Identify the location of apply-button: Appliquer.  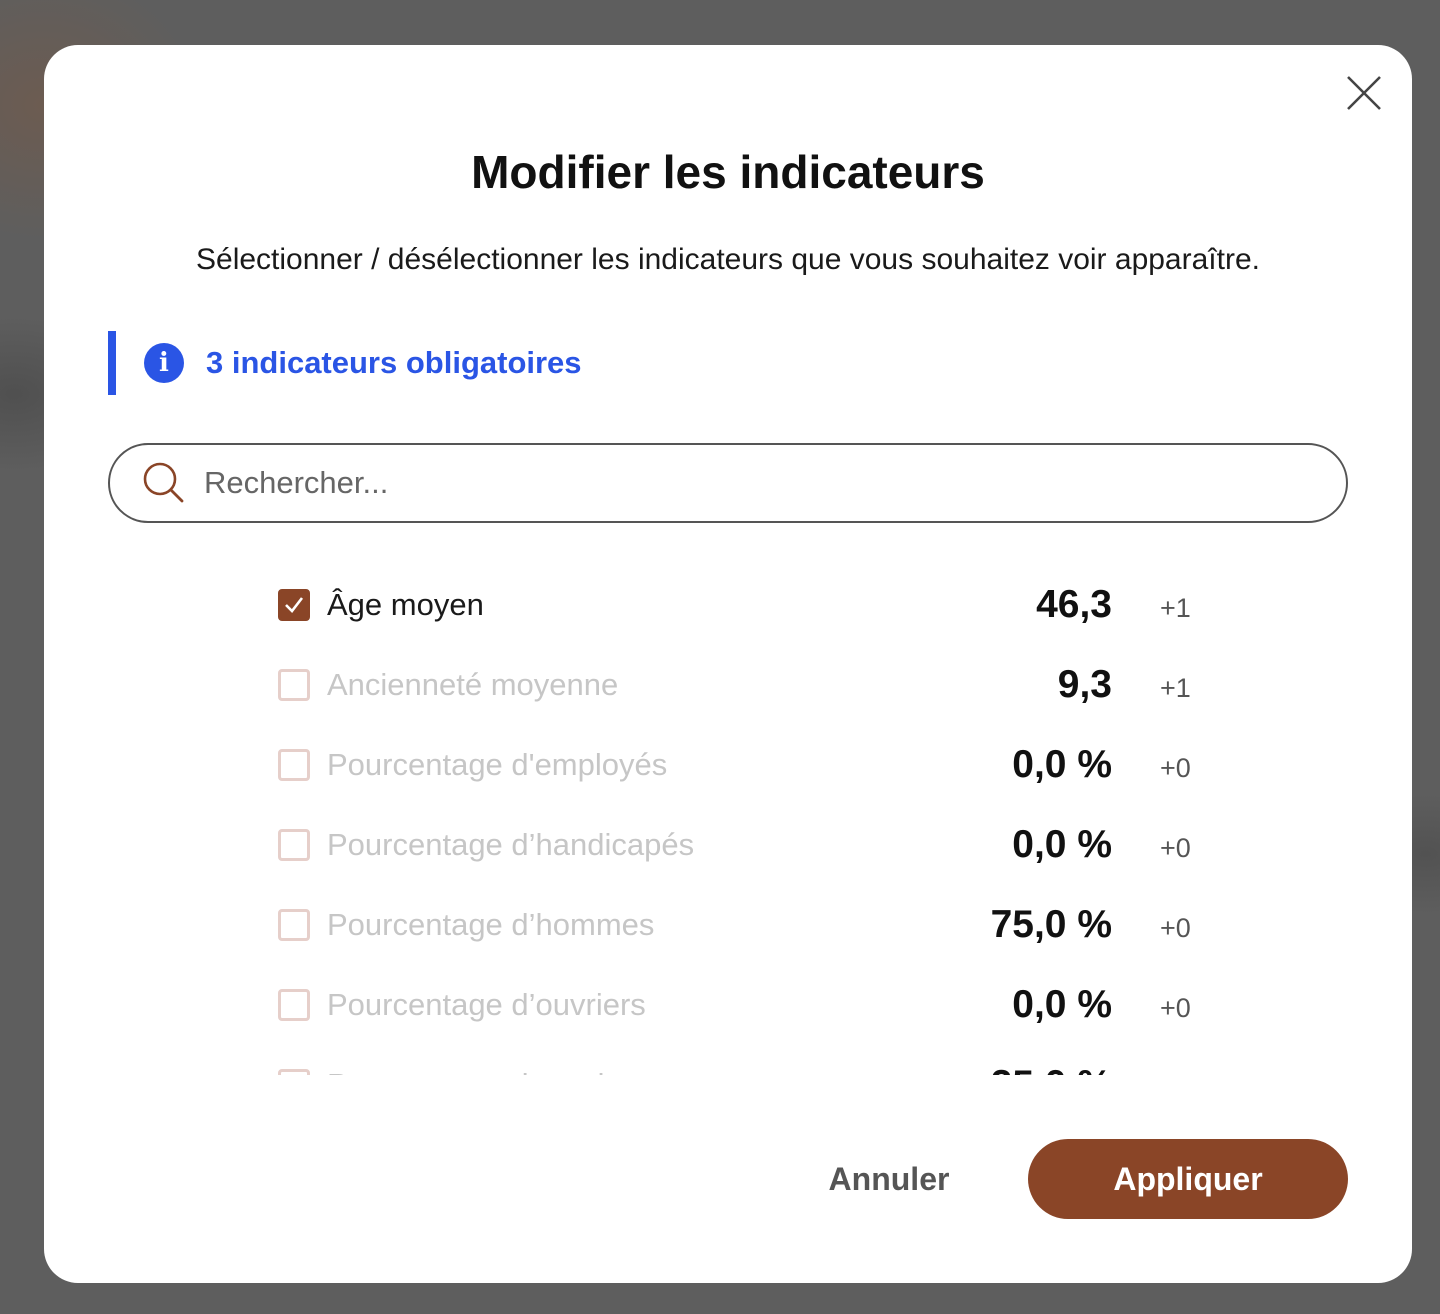
(1188, 1179).